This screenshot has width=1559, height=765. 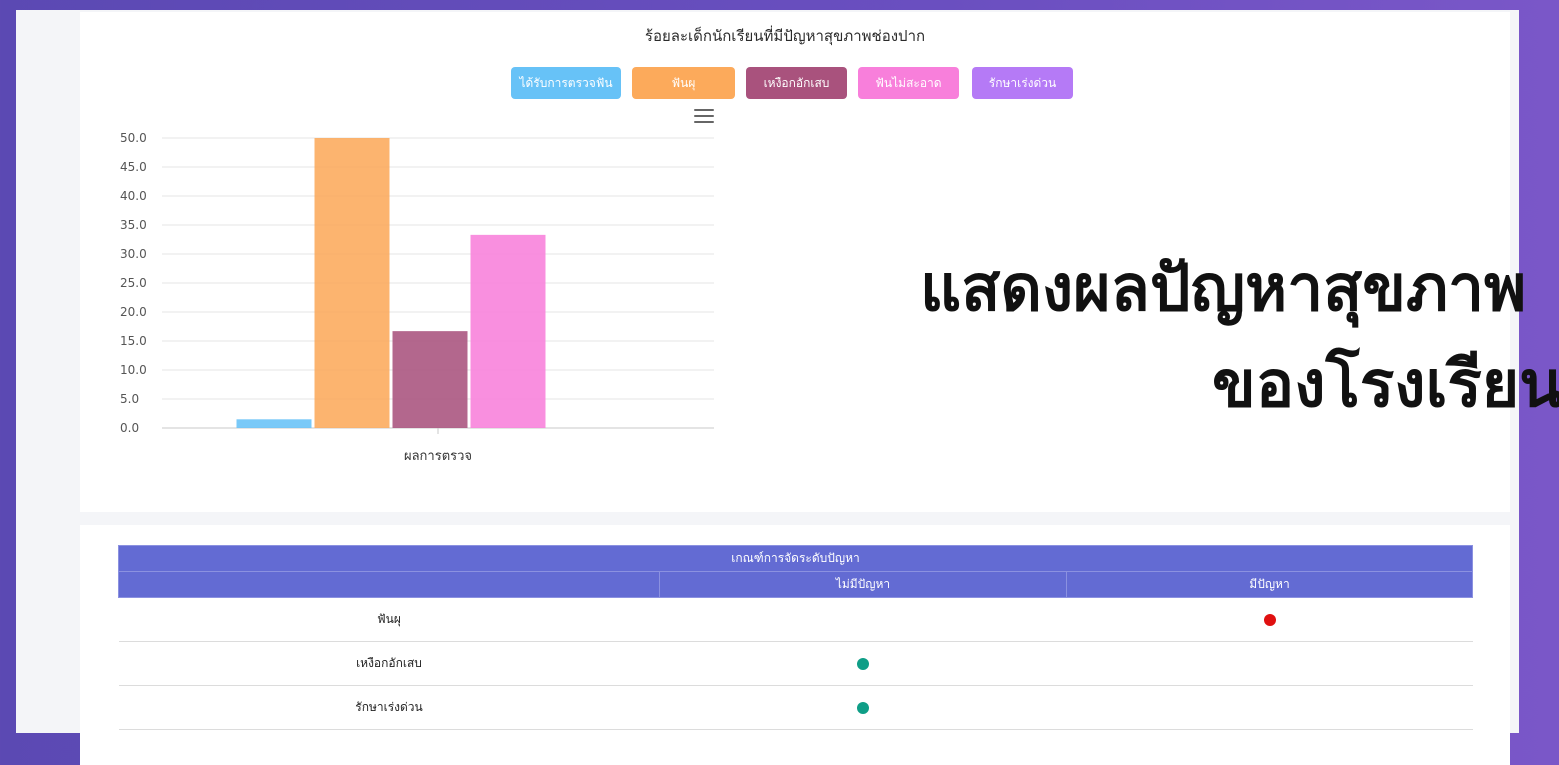 I want to click on table-row: เหงือกอักเสบ, so click(x=795, y=663).